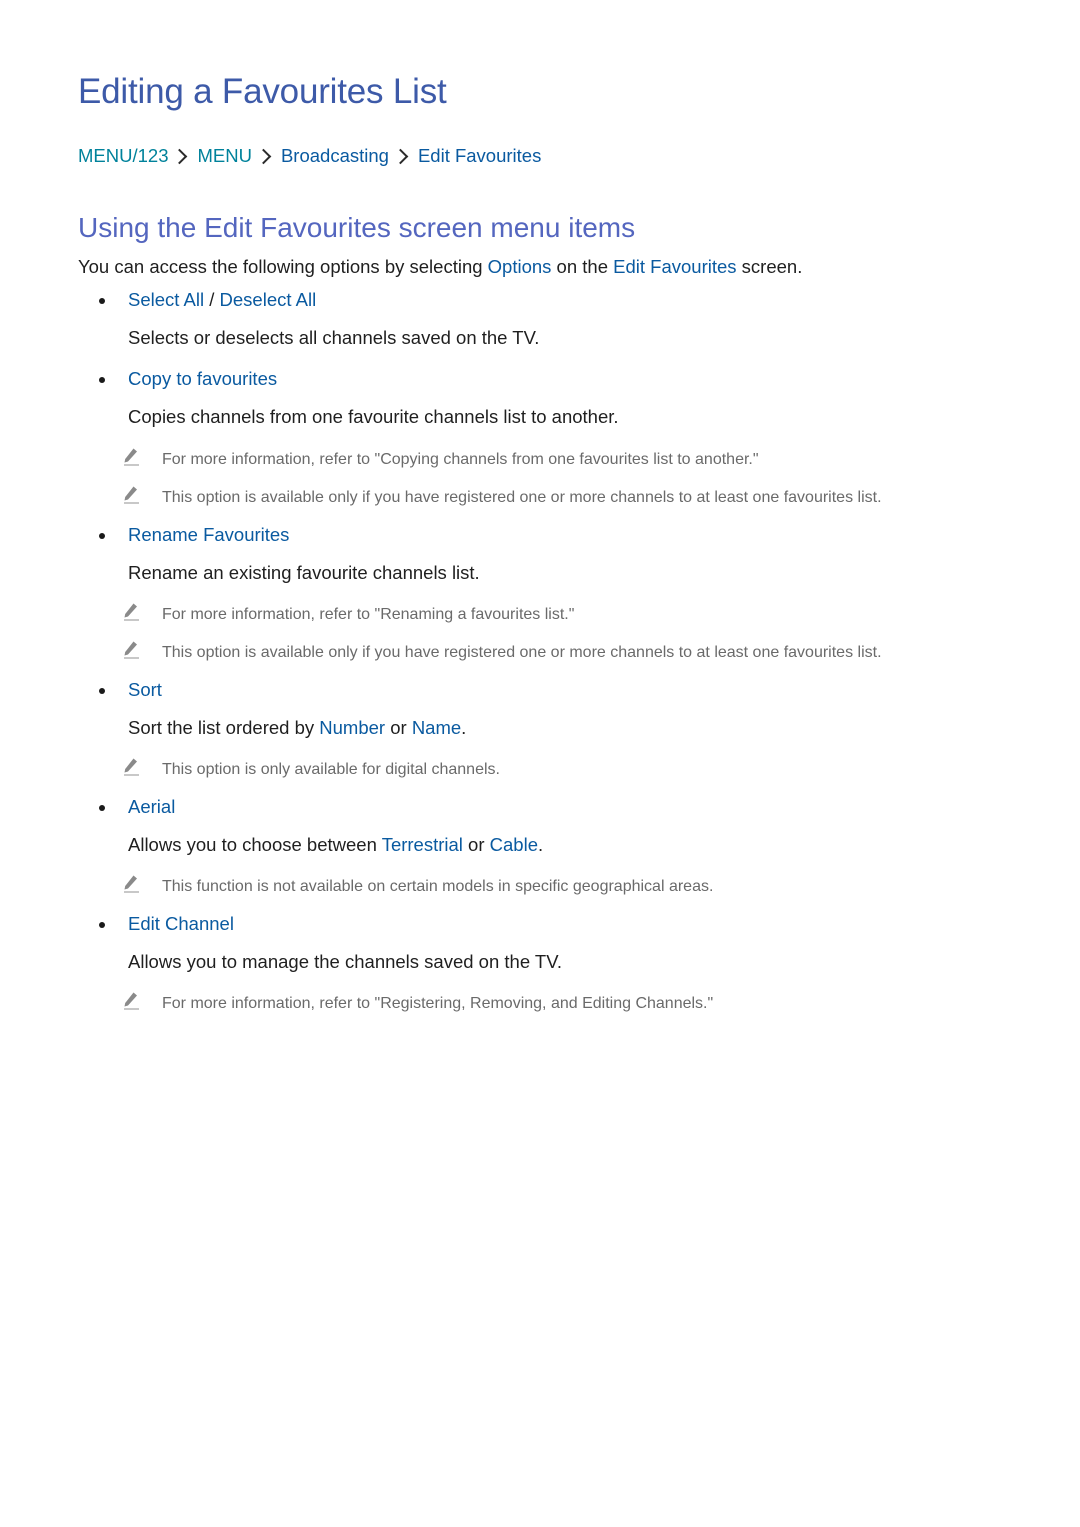 The image size is (1080, 1527). What do you see at coordinates (479, 156) in the screenshot?
I see `breadcrumb-item-edit-favourites: Edit Favourites` at bounding box center [479, 156].